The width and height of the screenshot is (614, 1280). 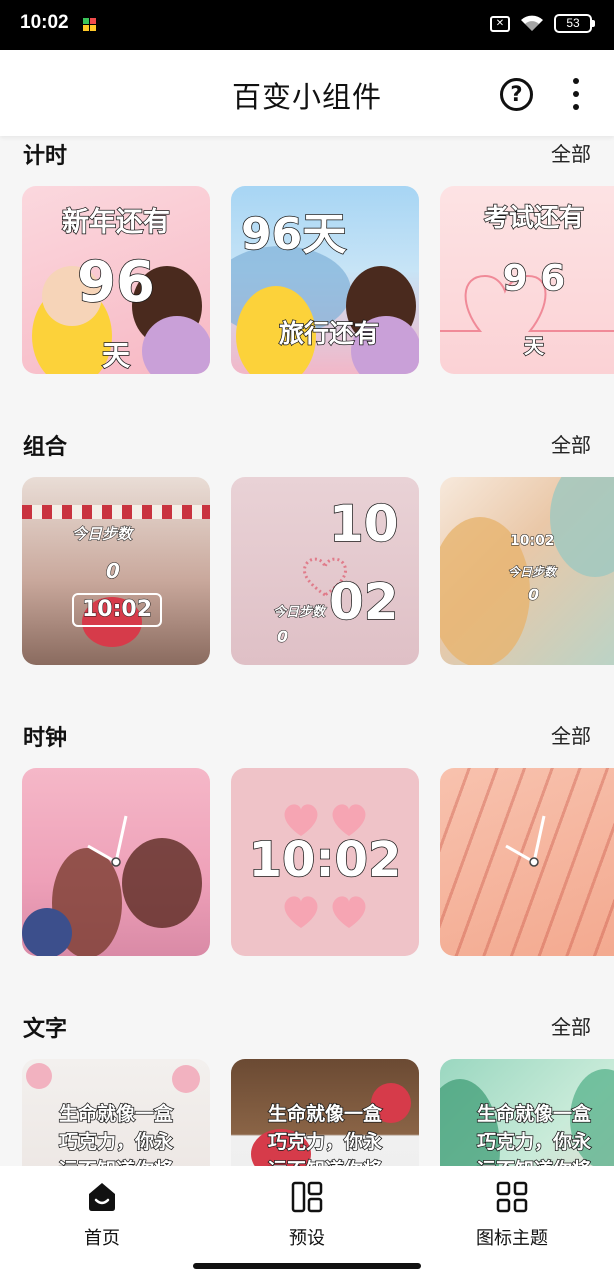 What do you see at coordinates (532, 23) in the screenshot?
I see `wifi-icon` at bounding box center [532, 23].